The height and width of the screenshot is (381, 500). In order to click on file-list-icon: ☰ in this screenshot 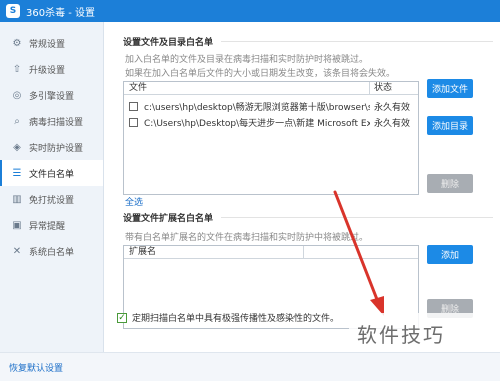, I will do `click(17, 173)`.